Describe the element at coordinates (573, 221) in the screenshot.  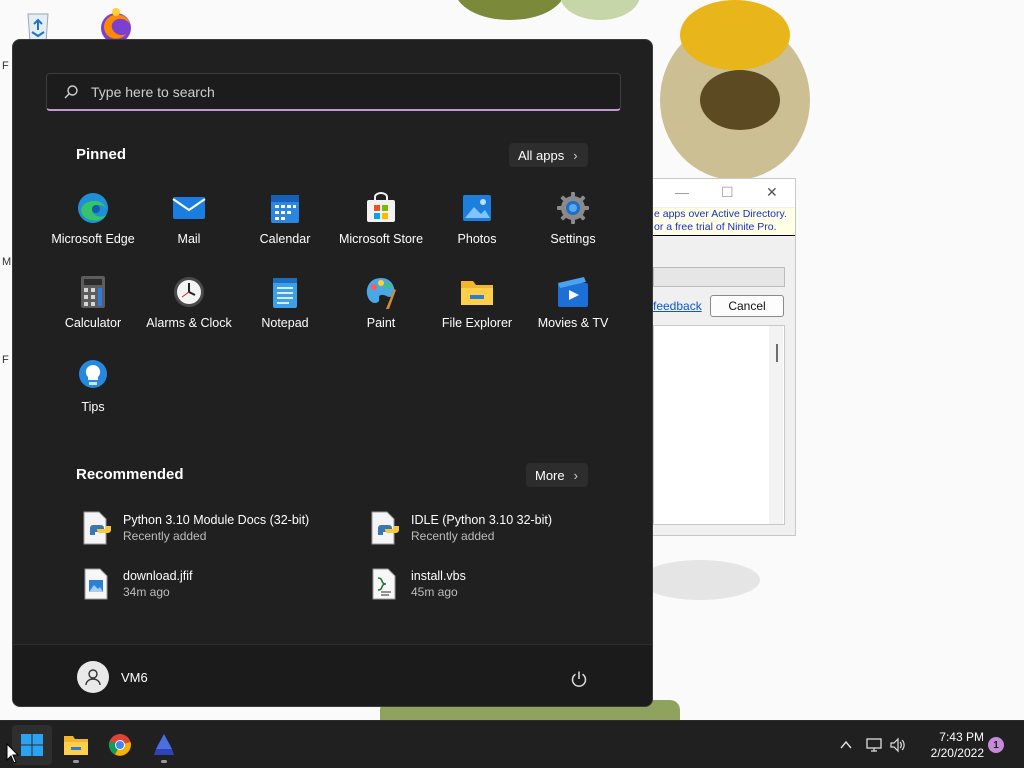
I see `pinned-app-settings: Settings` at that location.